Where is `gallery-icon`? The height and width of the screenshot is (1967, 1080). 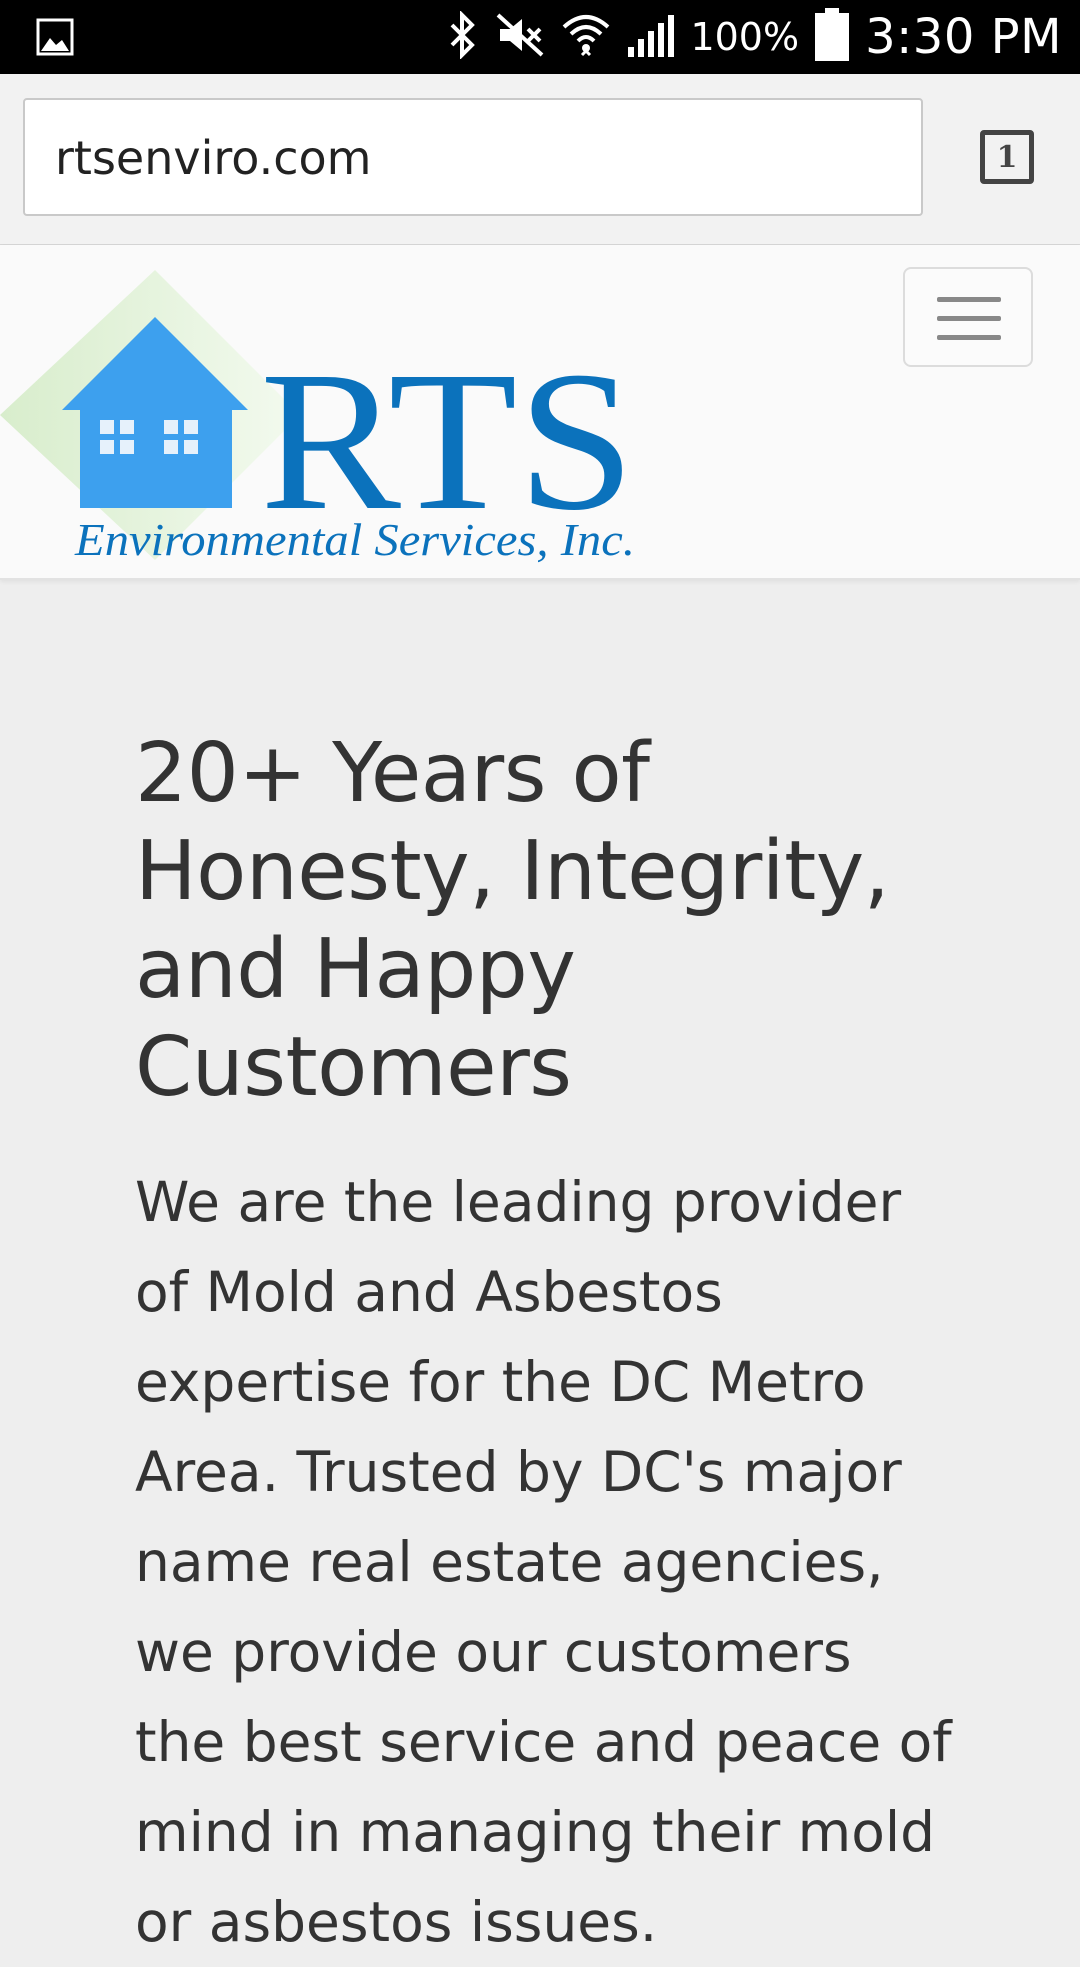
gallery-icon is located at coordinates (55, 37).